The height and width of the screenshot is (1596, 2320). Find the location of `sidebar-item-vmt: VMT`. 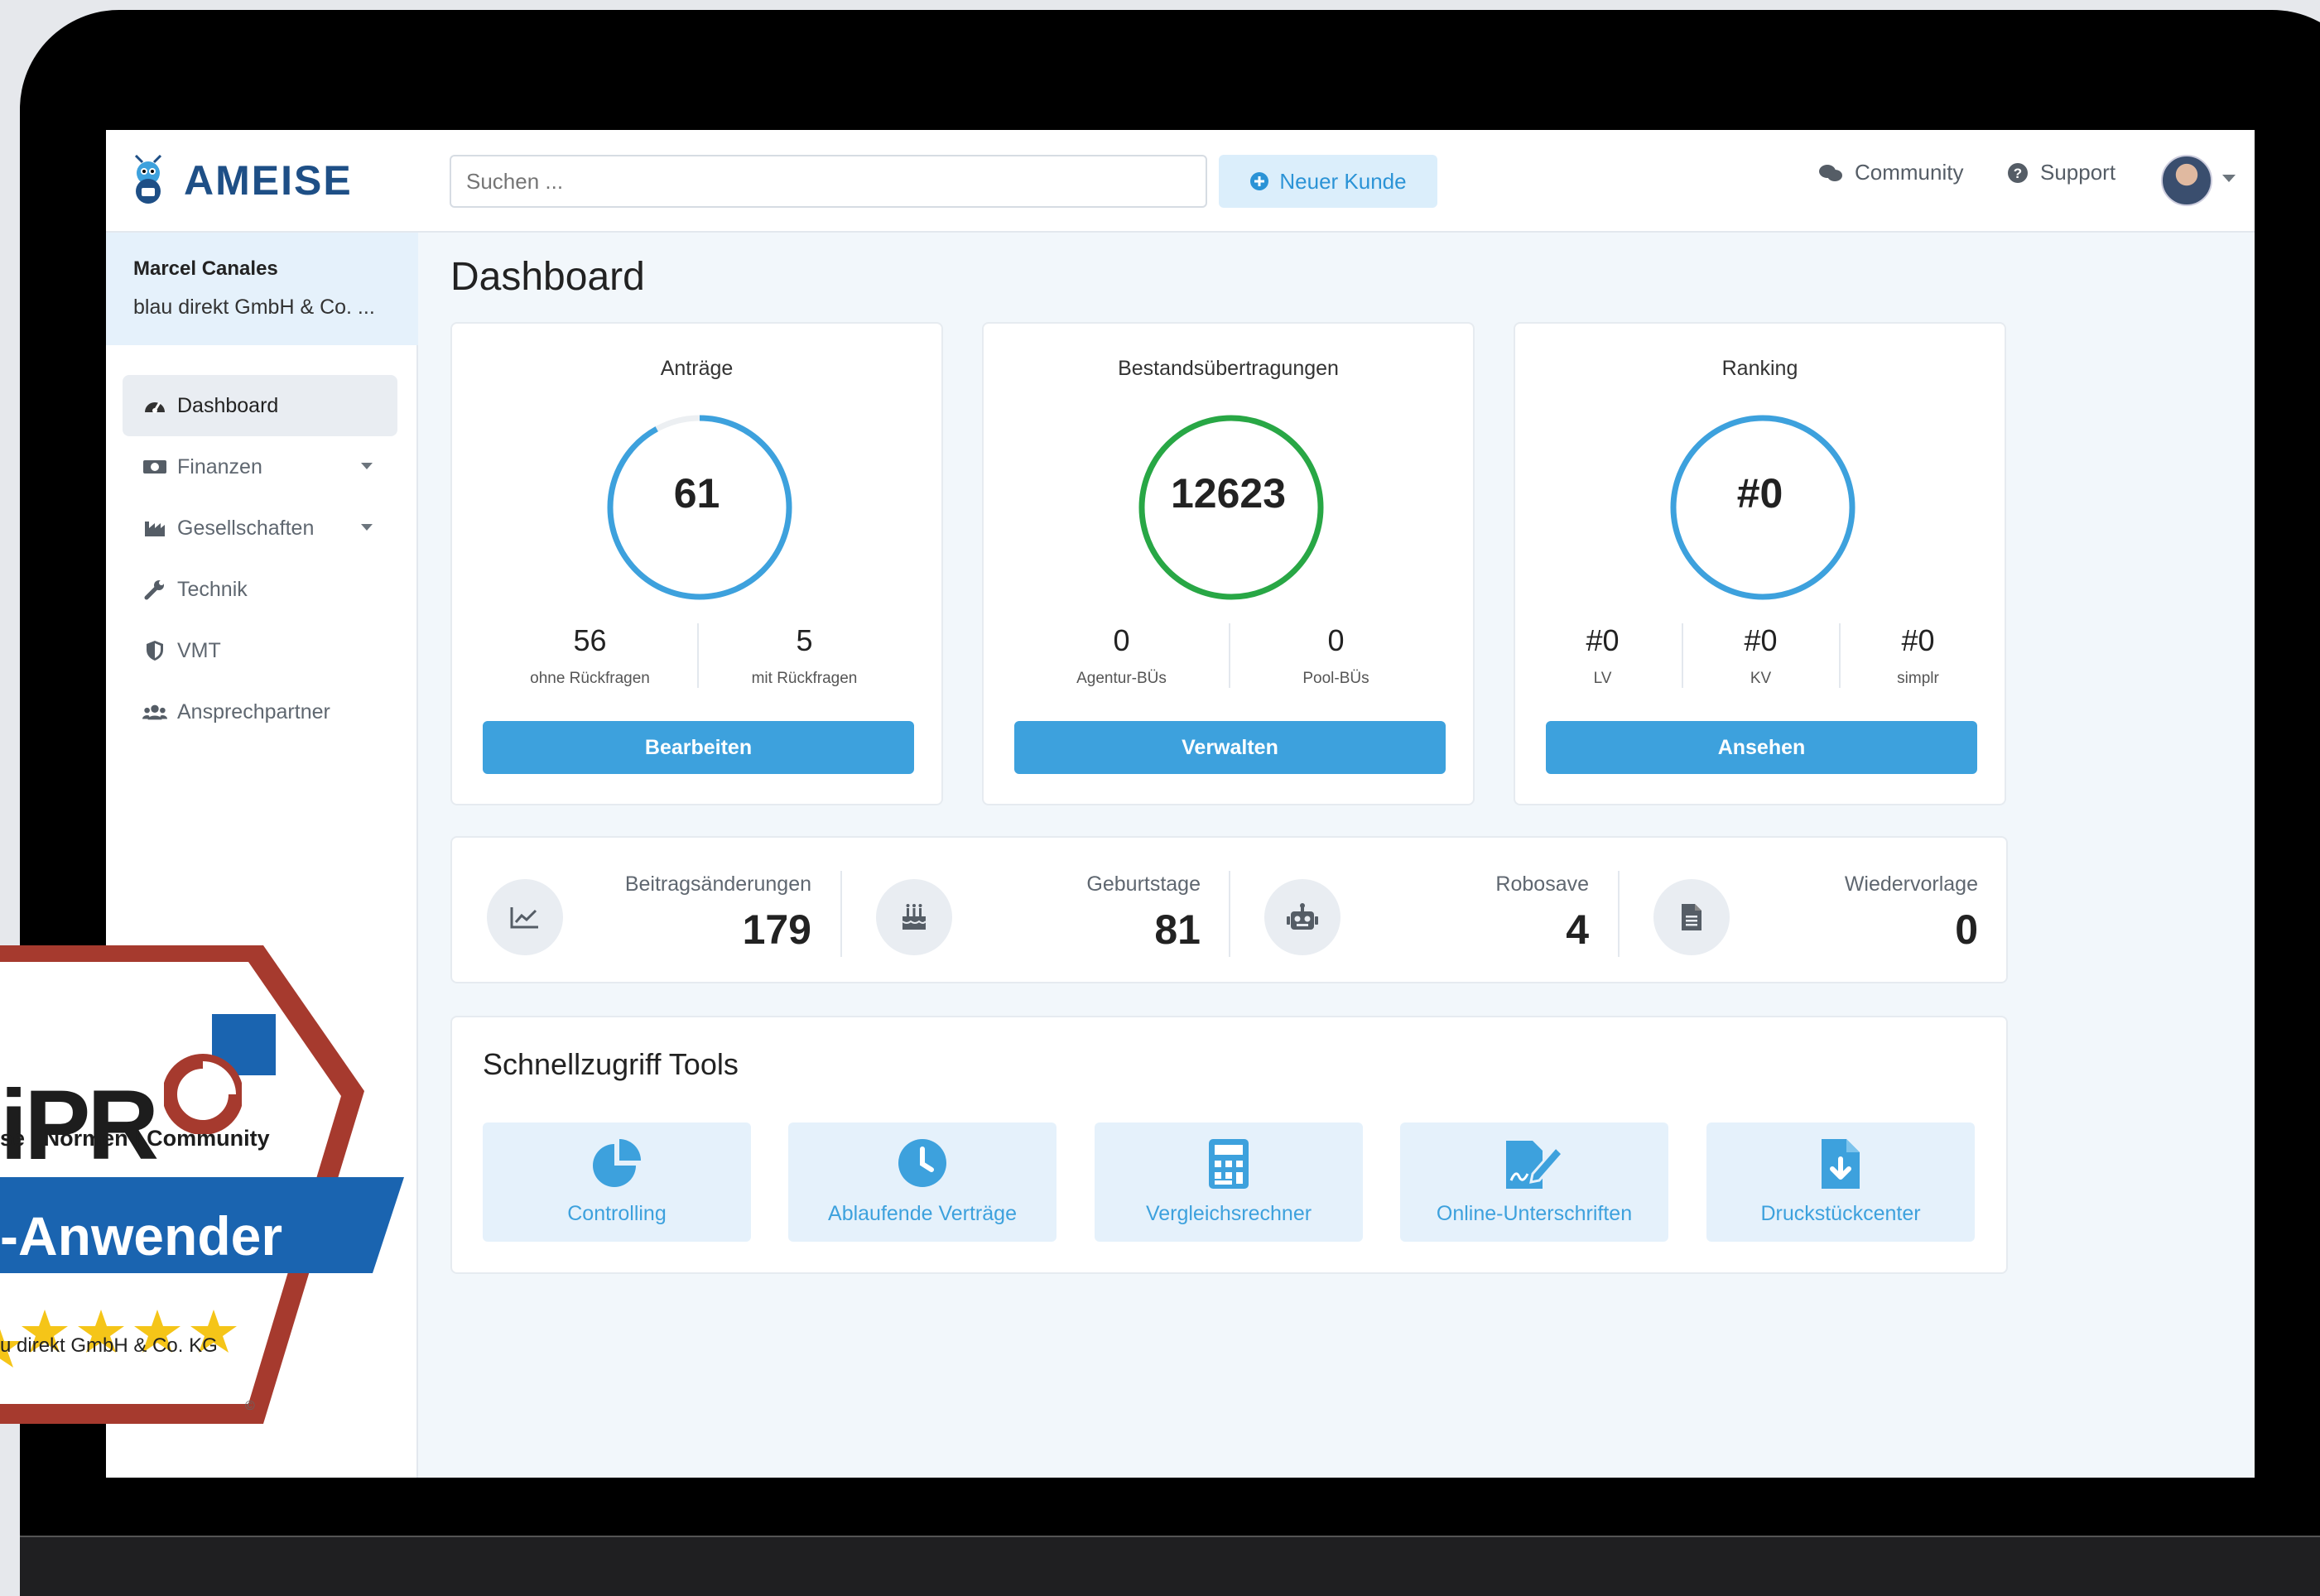

sidebar-item-vmt: VMT is located at coordinates (260, 650).